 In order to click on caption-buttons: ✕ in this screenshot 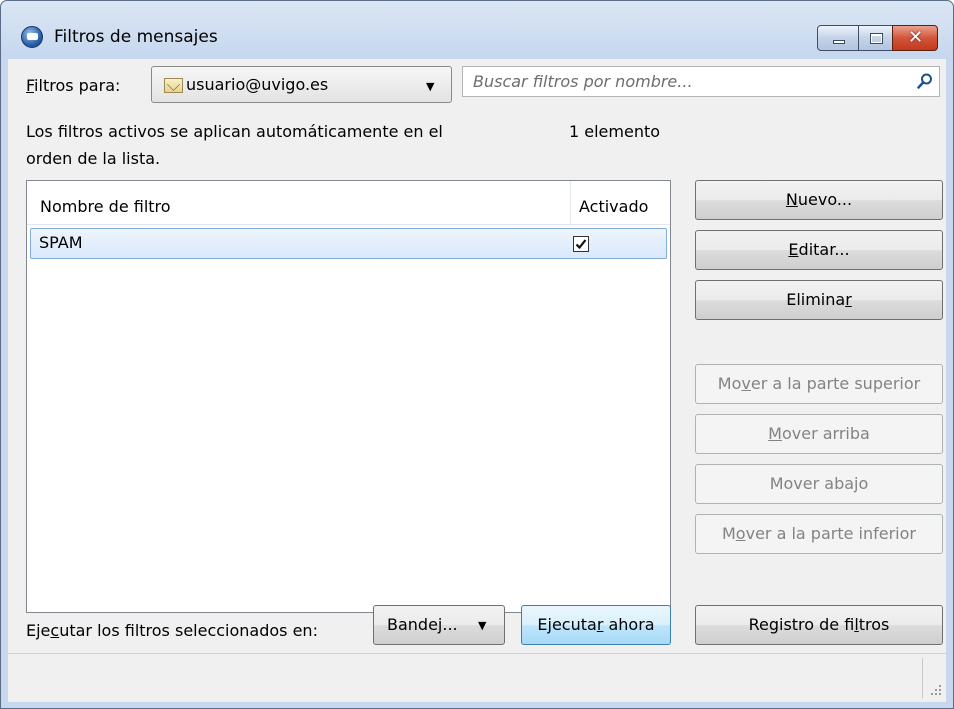, I will do `click(877, 38)`.